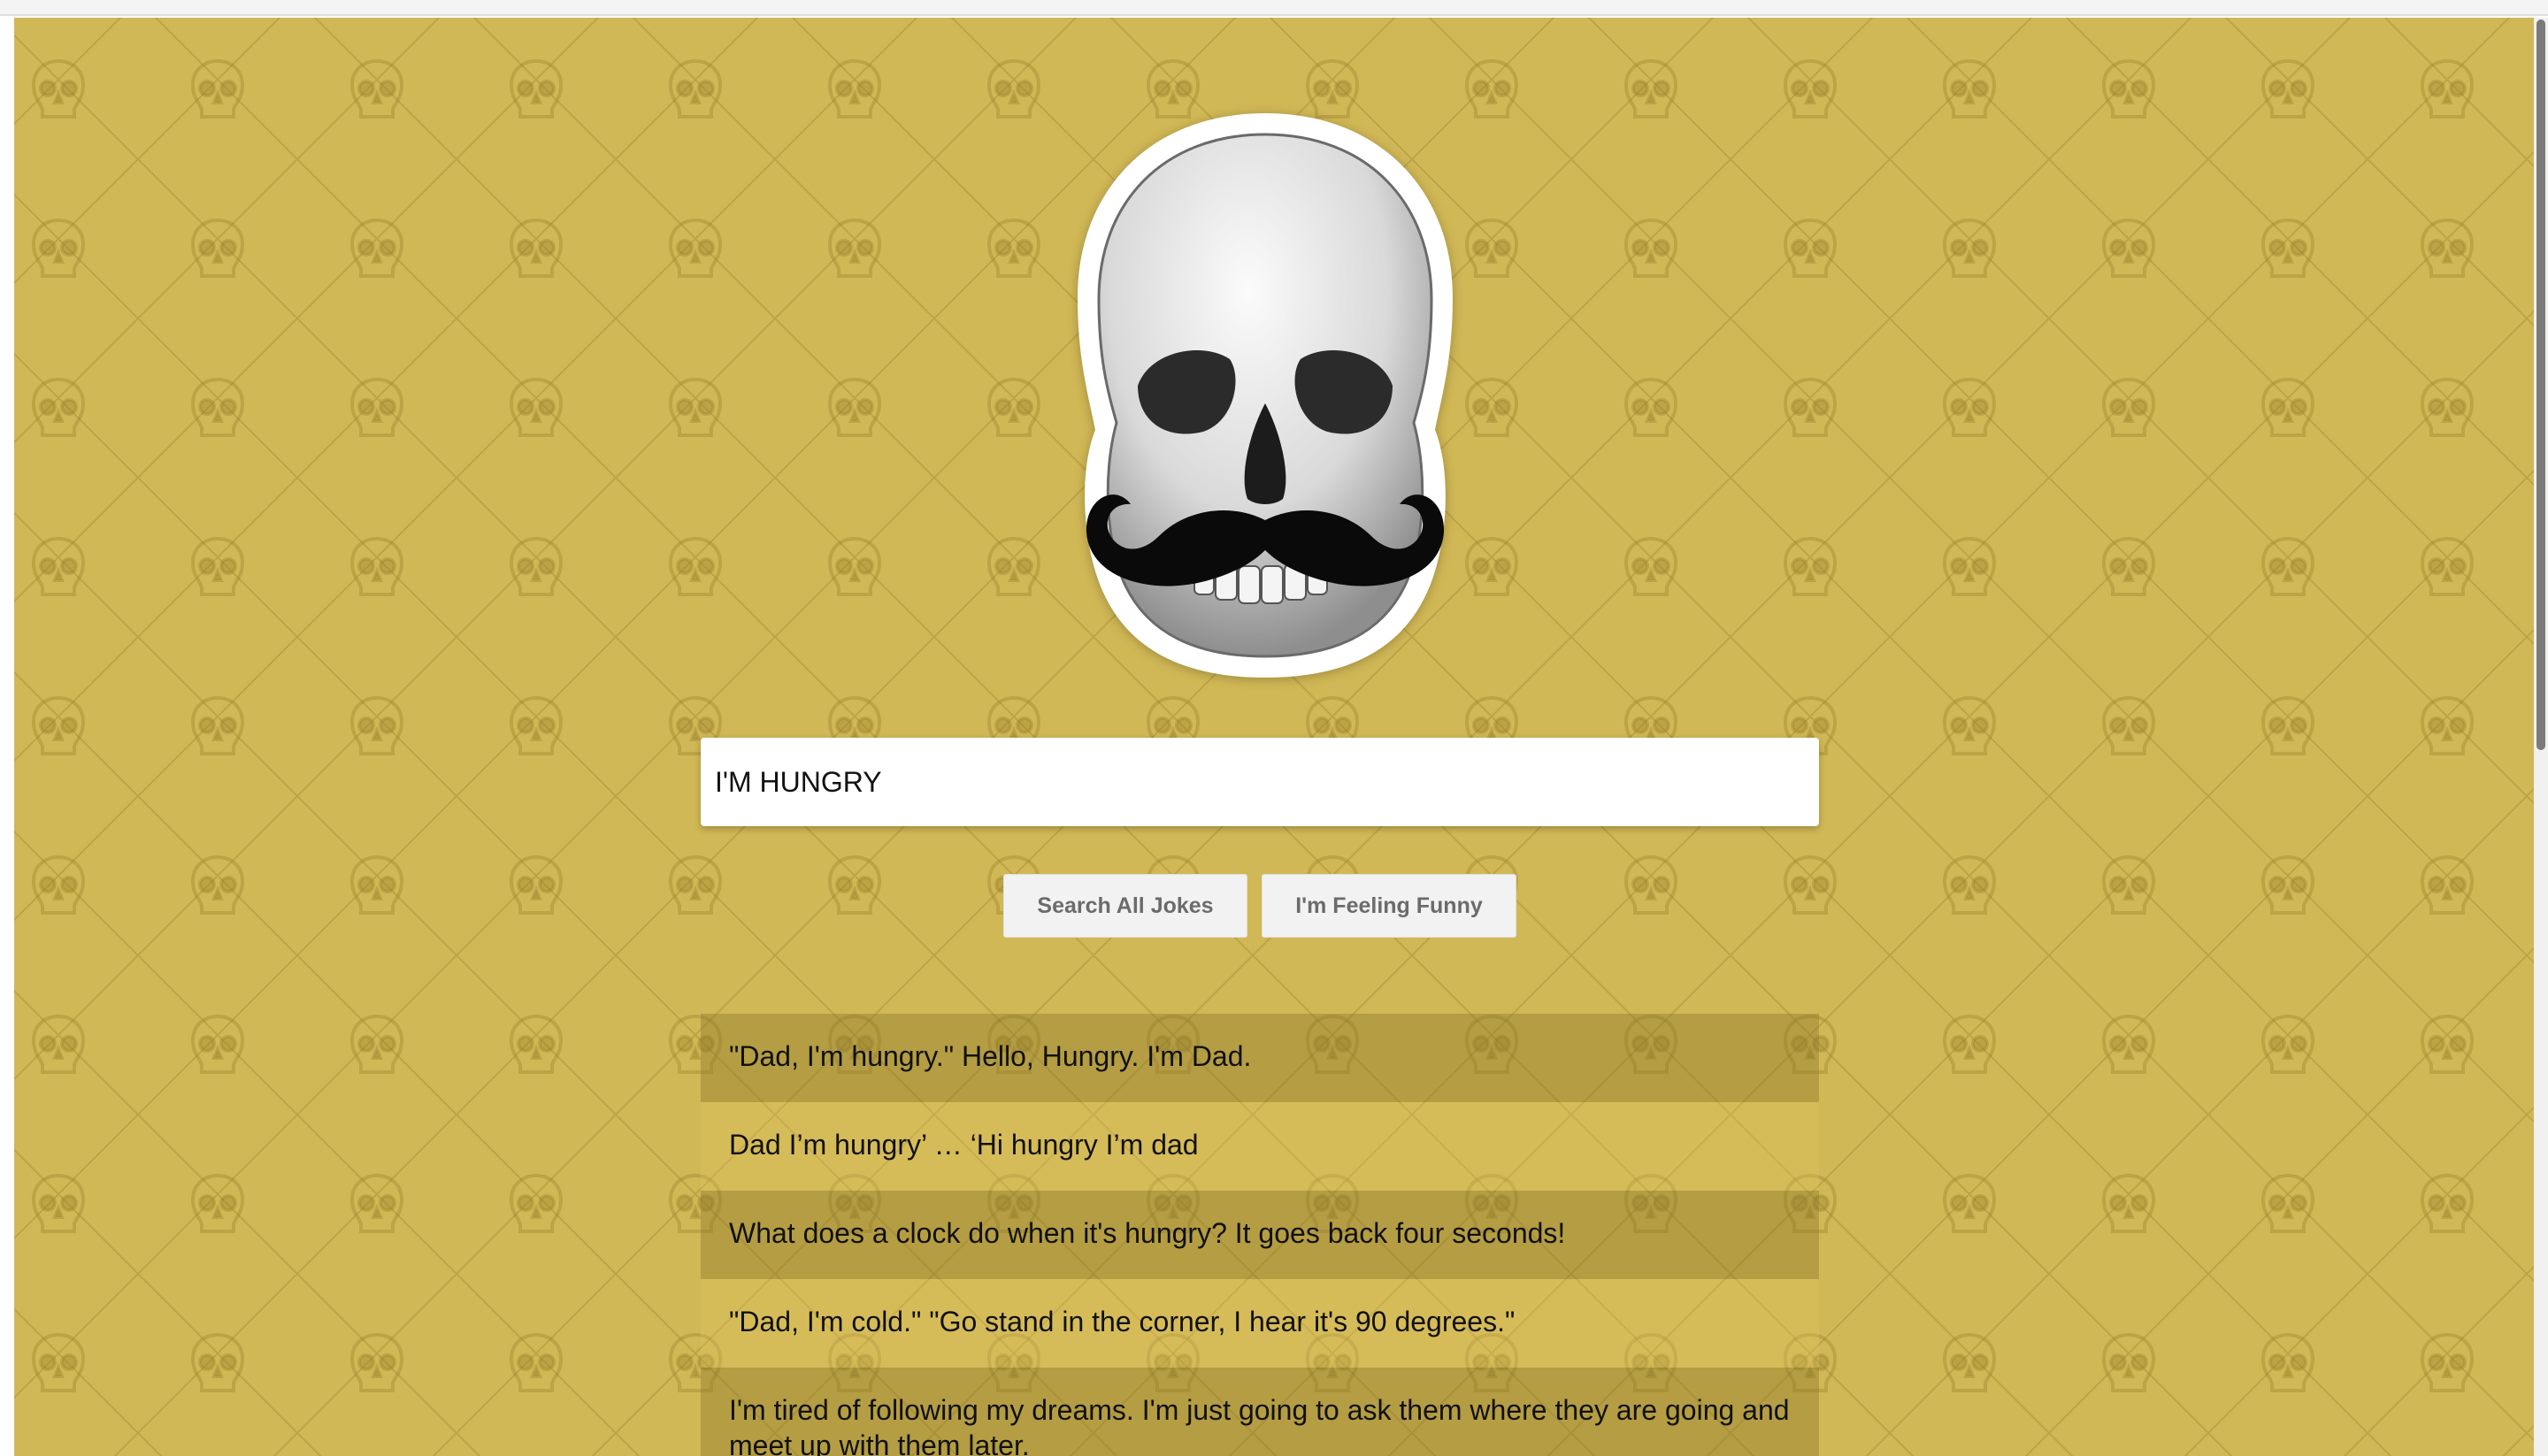 This screenshot has height=1456, width=2548. Describe the element at coordinates (1260, 1146) in the screenshot. I see `list-item: Dad I’m hungry’ … ‘Hi hungry I’m dad` at that location.